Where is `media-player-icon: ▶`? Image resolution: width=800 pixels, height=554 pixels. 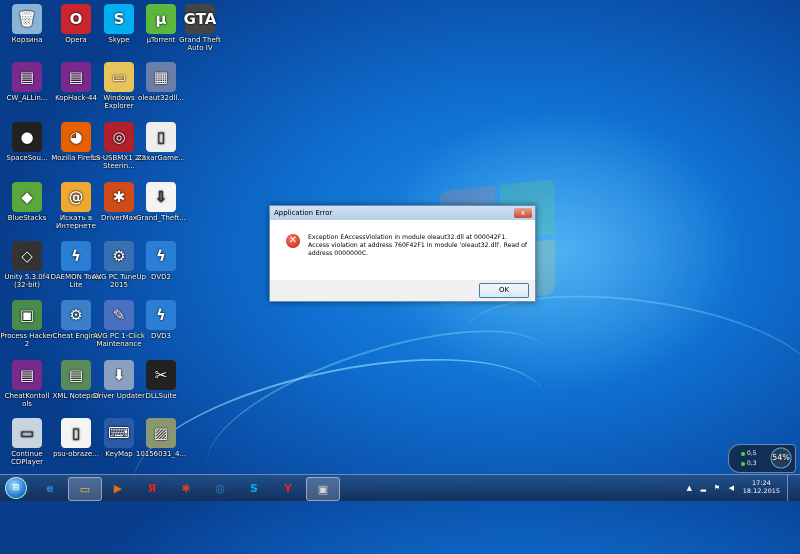
media-player-icon: ▶ is located at coordinates (118, 488).